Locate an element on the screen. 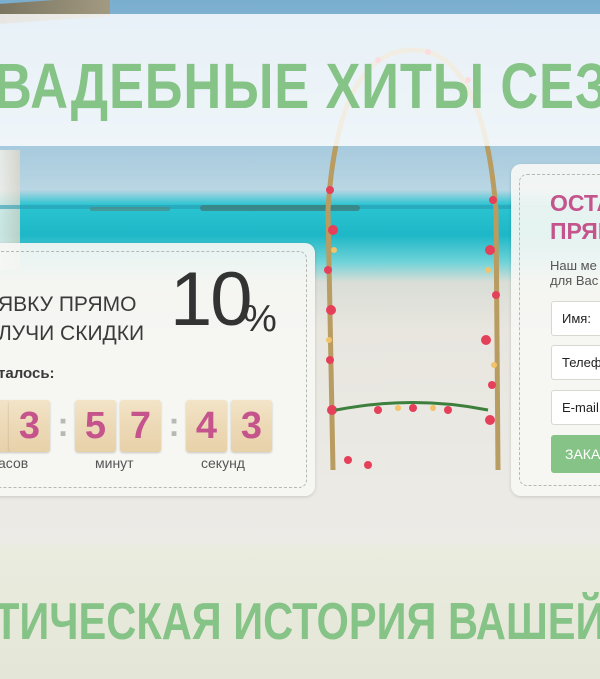 This screenshot has height=679, width=600. order-button: ЗАКА is located at coordinates (575, 454).